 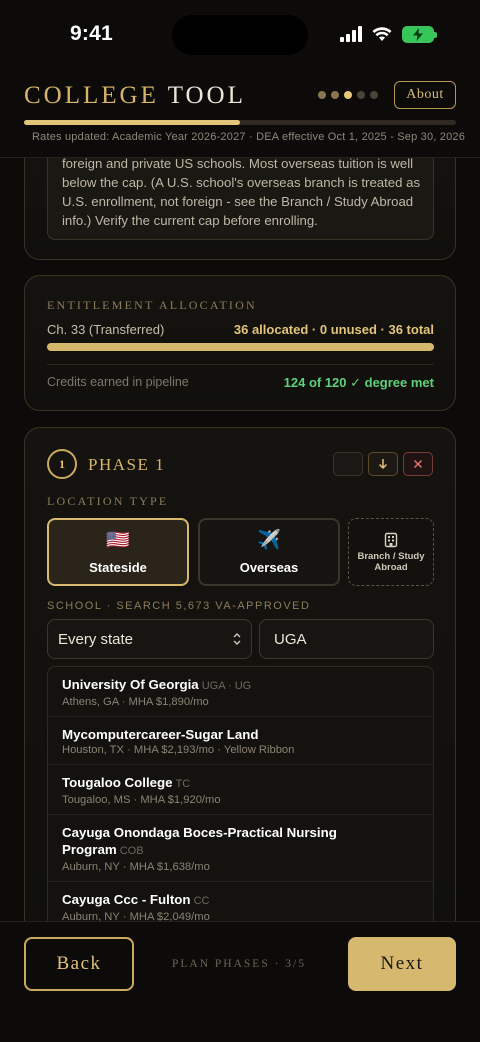 I want to click on location-branch-label: Branch / Study Abroad, so click(x=391, y=561).